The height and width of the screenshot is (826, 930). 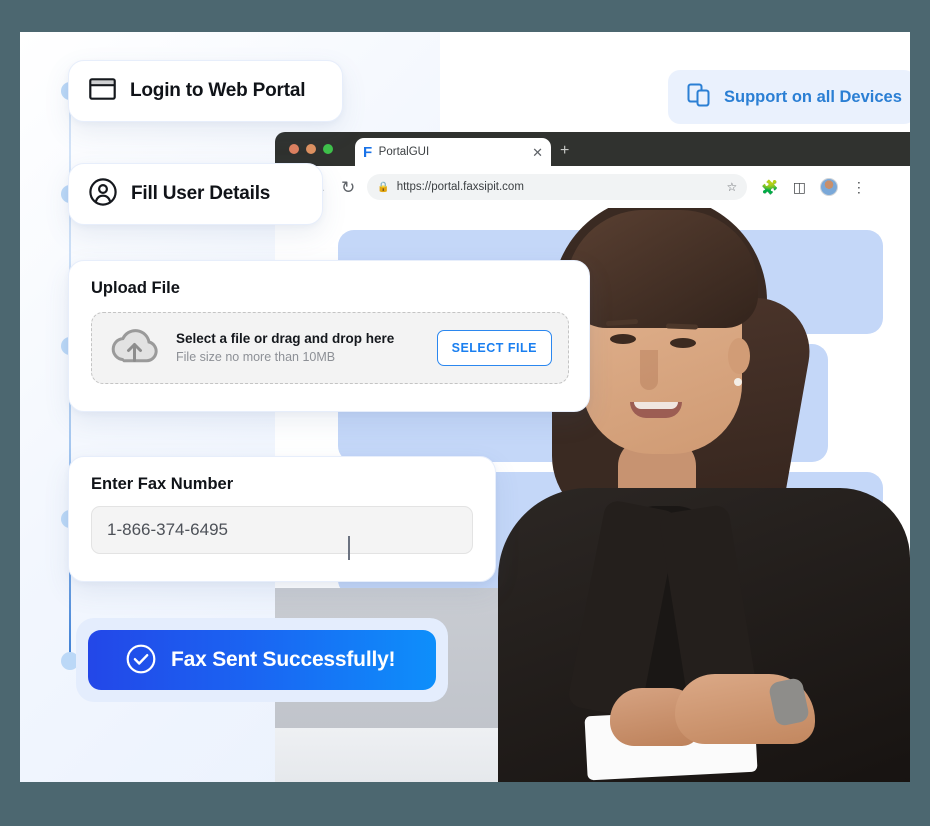 I want to click on fax-sent-successfully-button: Fax Sent Successfully!, so click(x=262, y=660).